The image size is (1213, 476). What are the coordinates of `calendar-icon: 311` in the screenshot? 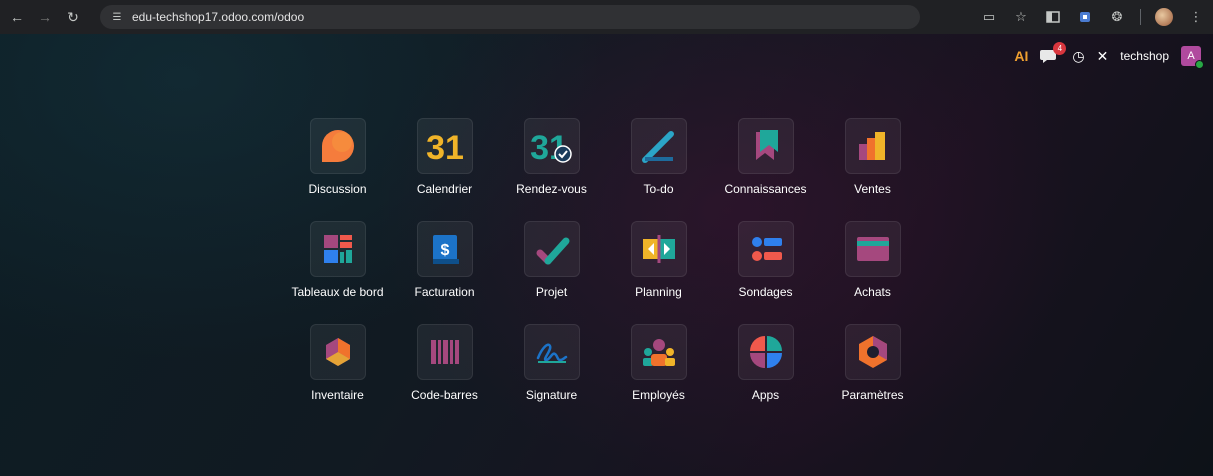 It's located at (444, 146).